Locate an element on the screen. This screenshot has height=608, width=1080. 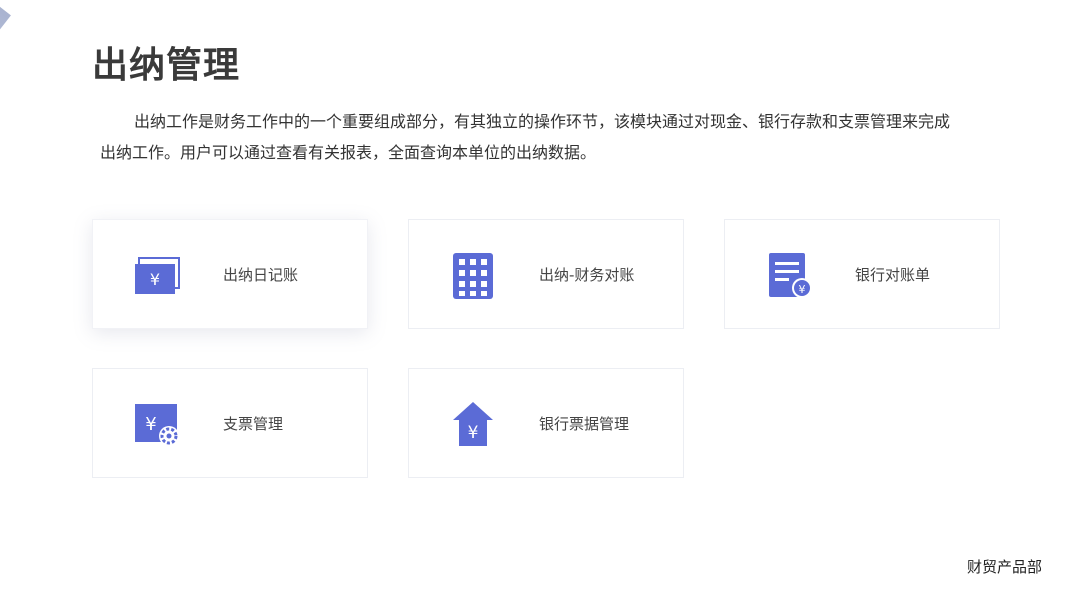
module-card-reconciliation: 出纳-财务对账 is located at coordinates (546, 274).